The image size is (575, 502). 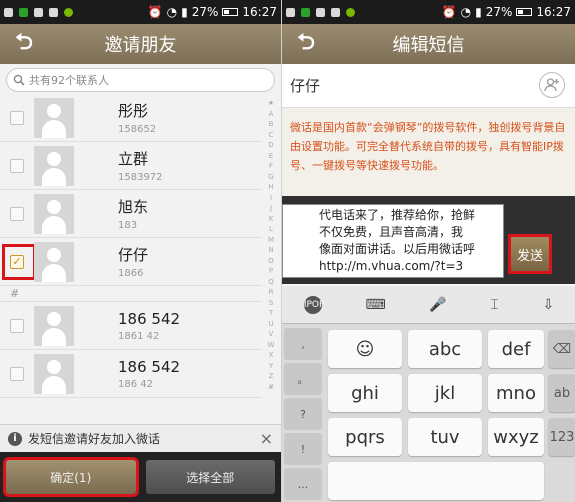 I want to click on index-letter: R, so click(x=271, y=292).